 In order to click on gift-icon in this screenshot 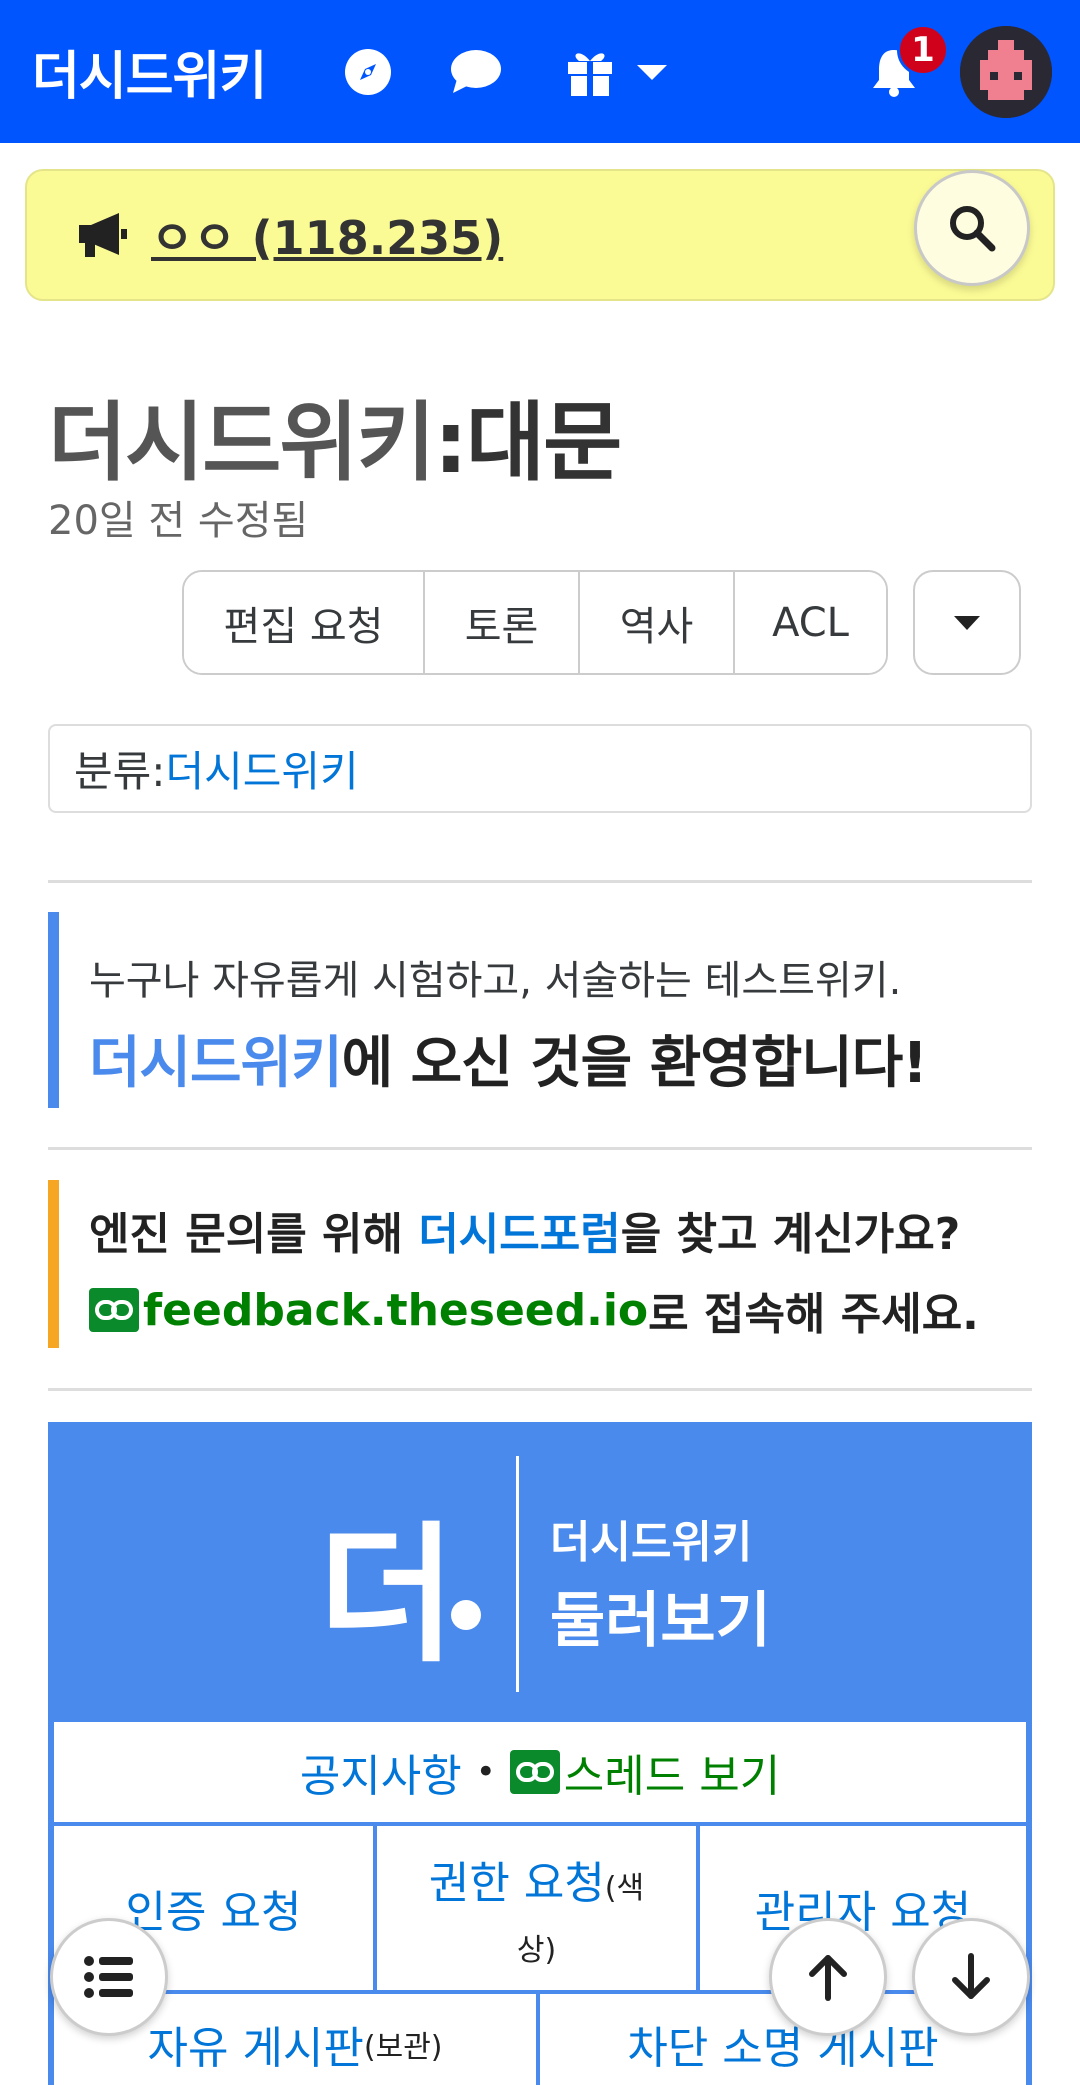, I will do `click(590, 72)`.